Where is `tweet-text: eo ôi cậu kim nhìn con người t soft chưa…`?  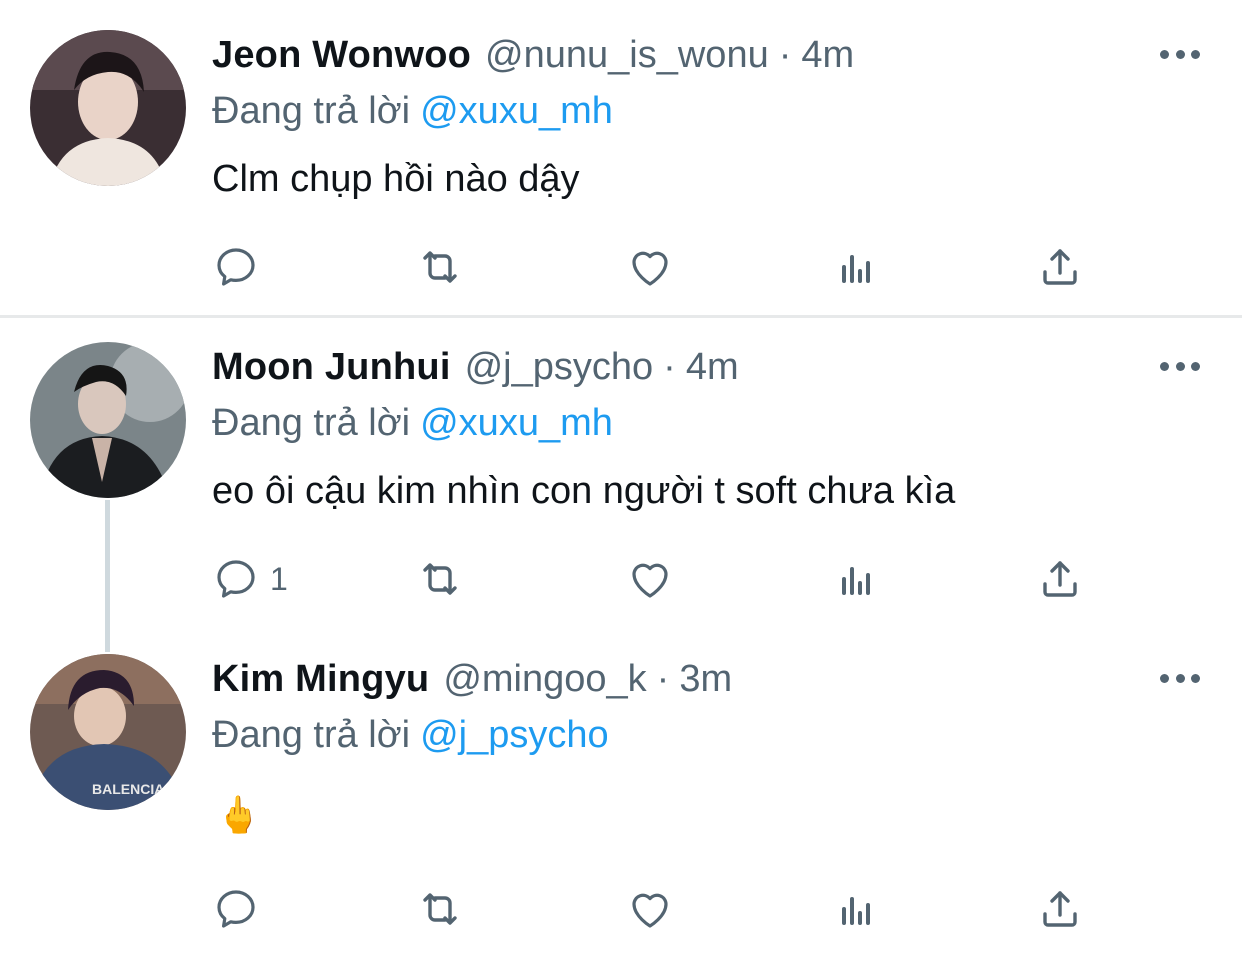
tweet-text: eo ôi cậu kim nhìn con người t soft chưa… is located at coordinates (584, 491).